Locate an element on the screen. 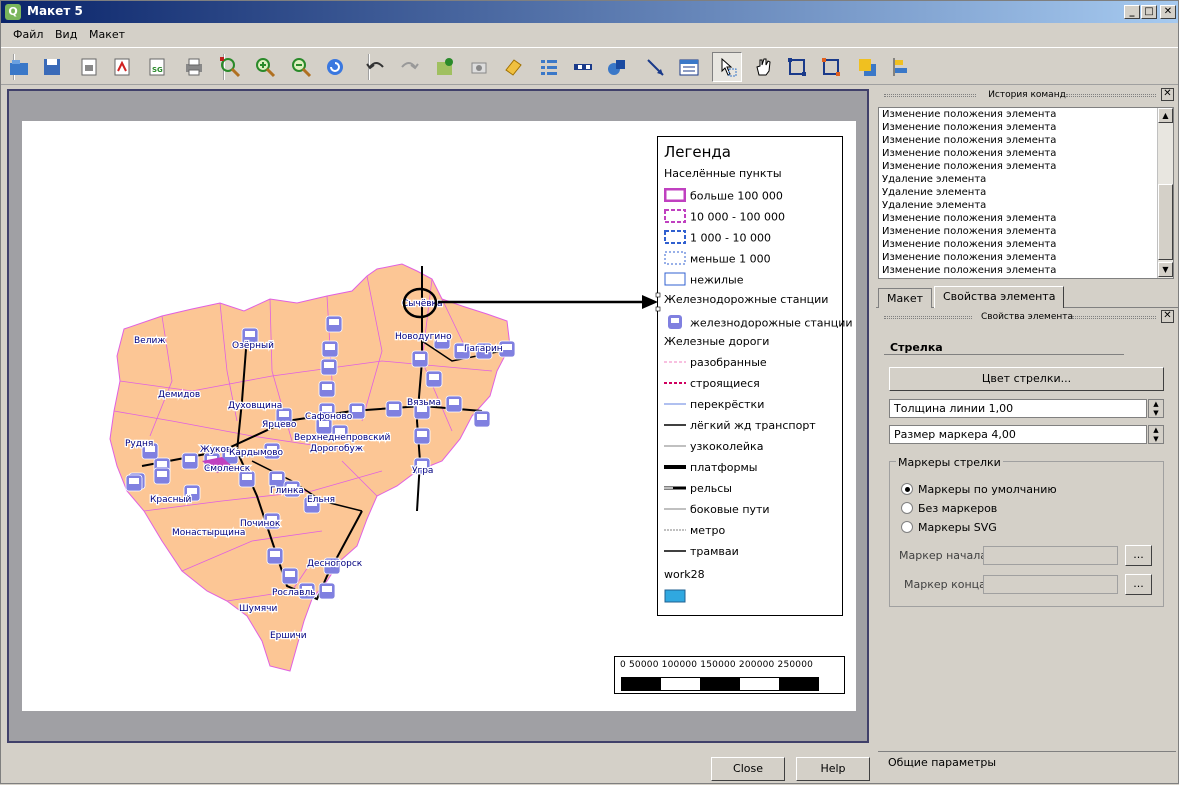 The width and height of the screenshot is (1179, 785). history-scrollbar: ▲ ▼ is located at coordinates (1165, 193).